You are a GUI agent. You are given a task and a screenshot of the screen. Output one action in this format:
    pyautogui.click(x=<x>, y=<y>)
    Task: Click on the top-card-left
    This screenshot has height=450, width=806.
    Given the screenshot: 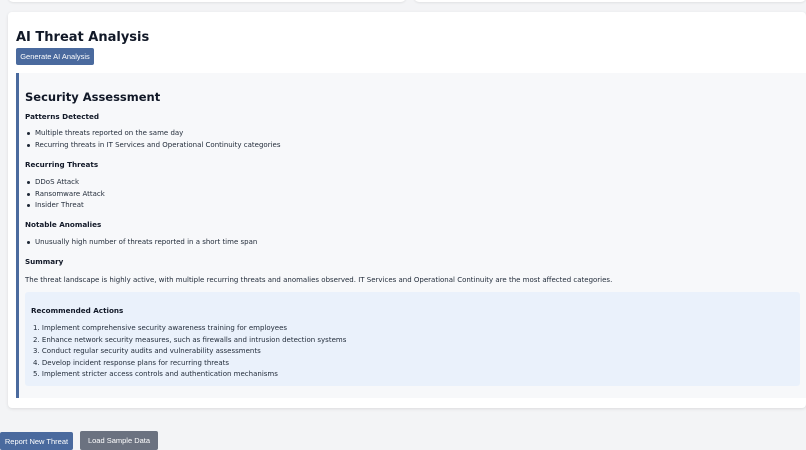 What is the action you would take?
    pyautogui.click(x=207, y=1)
    